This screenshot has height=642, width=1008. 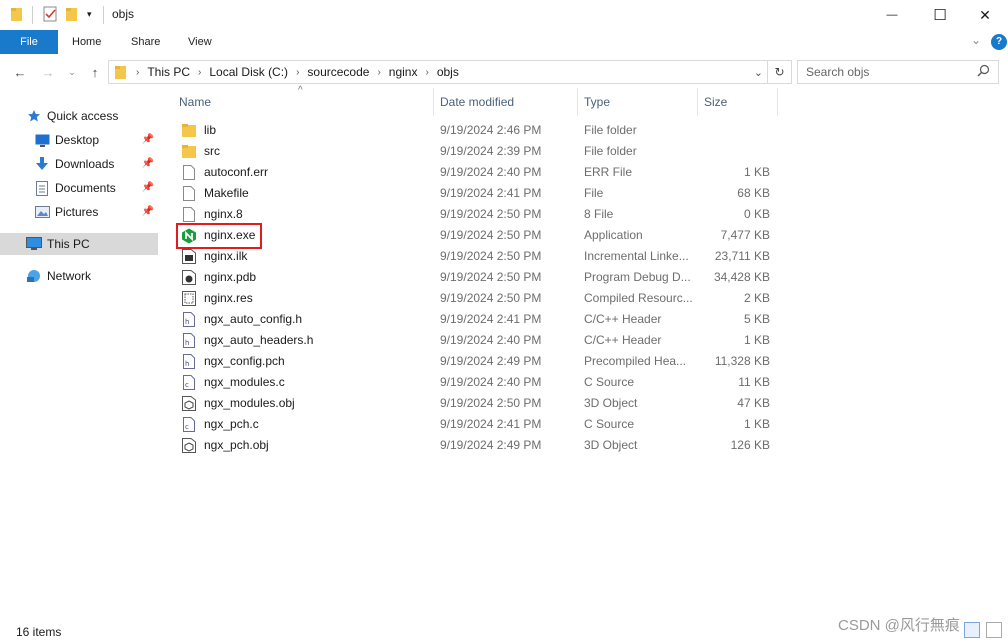 What do you see at coordinates (248, 72) in the screenshot?
I see `breadcrumb-local-disk: Local Disk (C:)` at bounding box center [248, 72].